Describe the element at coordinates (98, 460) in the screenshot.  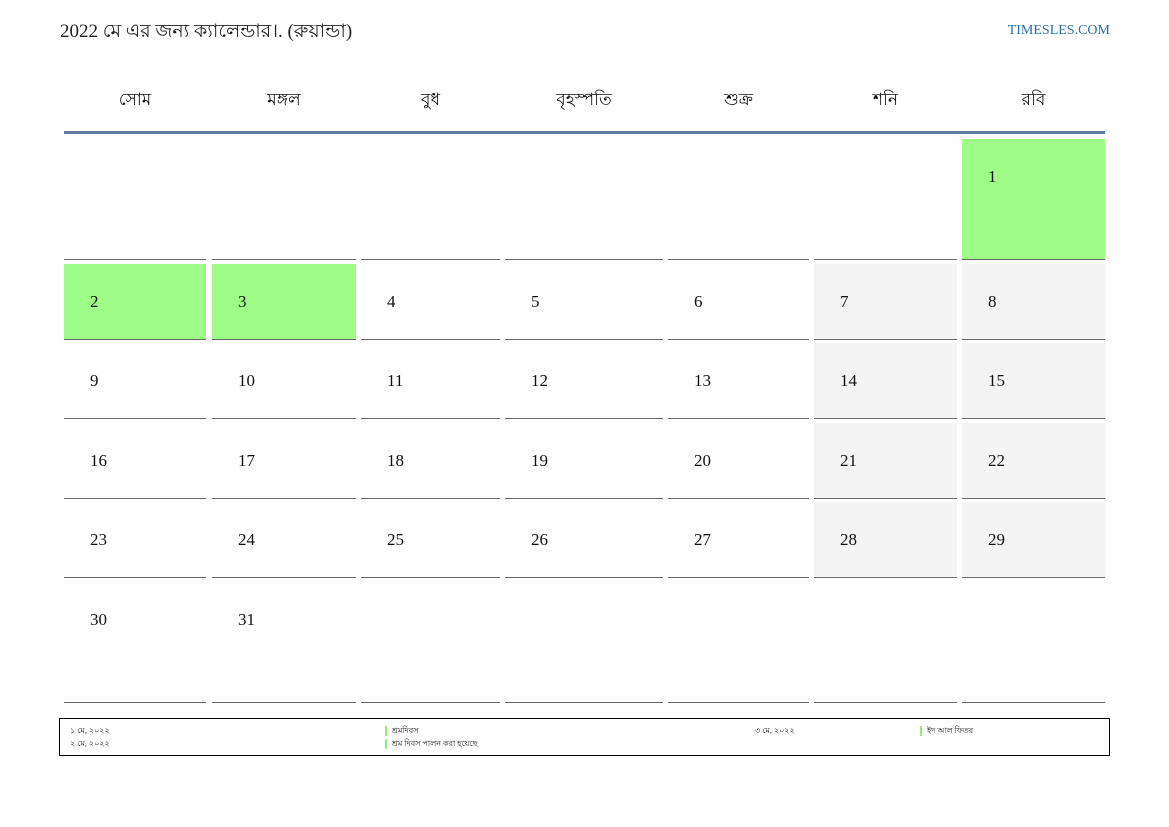
I see `day-number: 16` at that location.